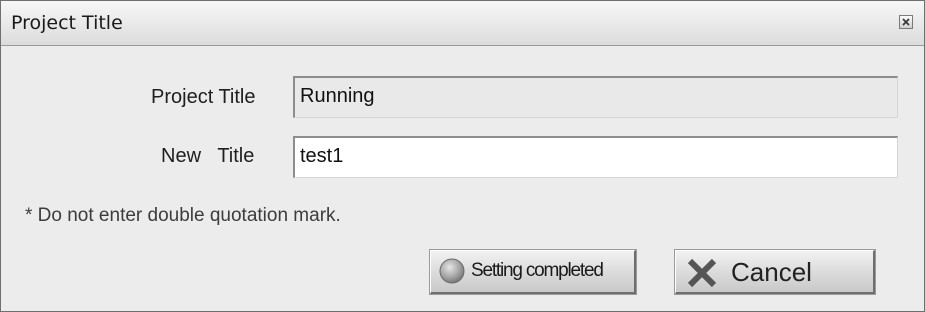  Describe the element at coordinates (702, 273) in the screenshot. I see `x-icon` at that location.